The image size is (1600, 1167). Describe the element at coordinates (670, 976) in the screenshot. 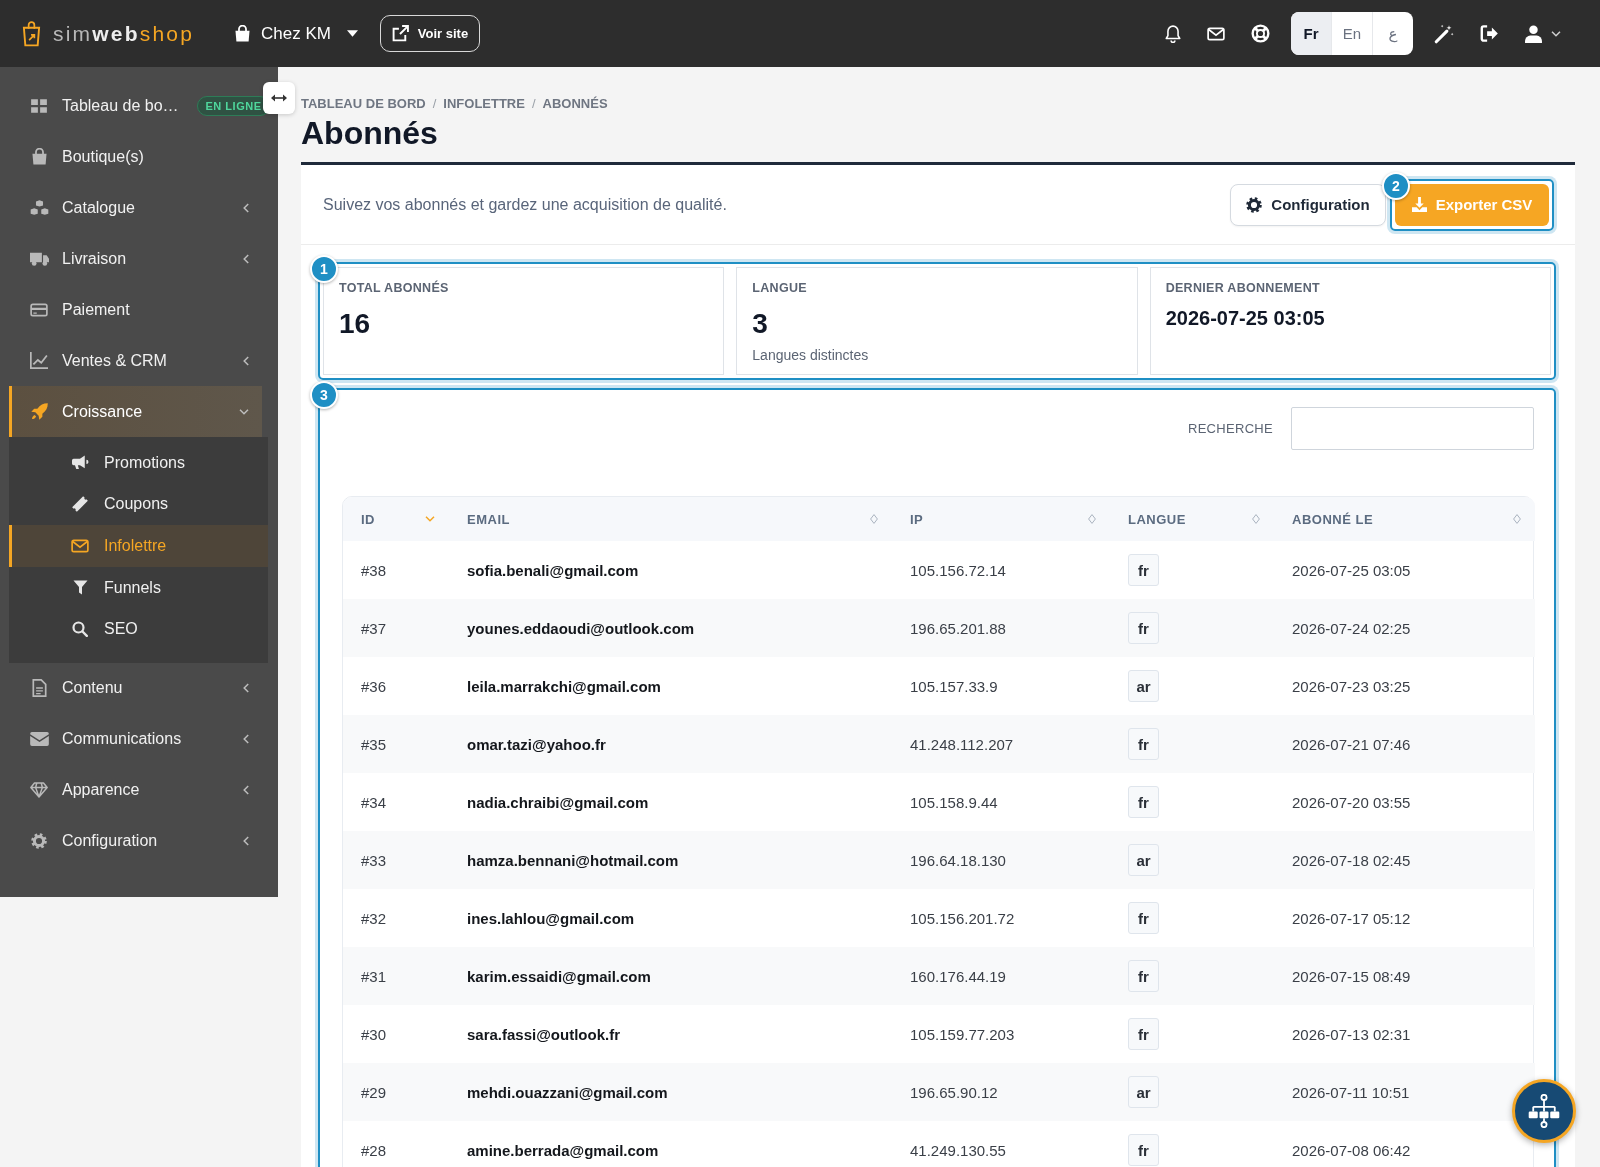

I see `table-cell: karim.essaidi@gmail.com` at that location.